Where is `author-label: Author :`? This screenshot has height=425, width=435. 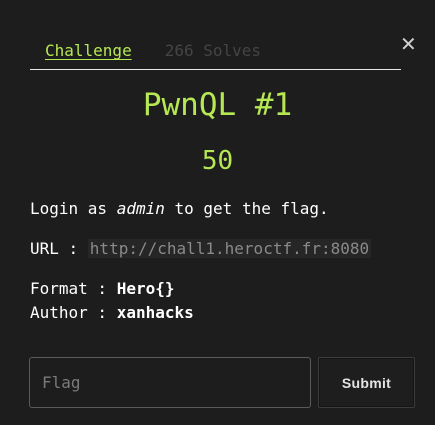 author-label: Author : is located at coordinates (73, 312).